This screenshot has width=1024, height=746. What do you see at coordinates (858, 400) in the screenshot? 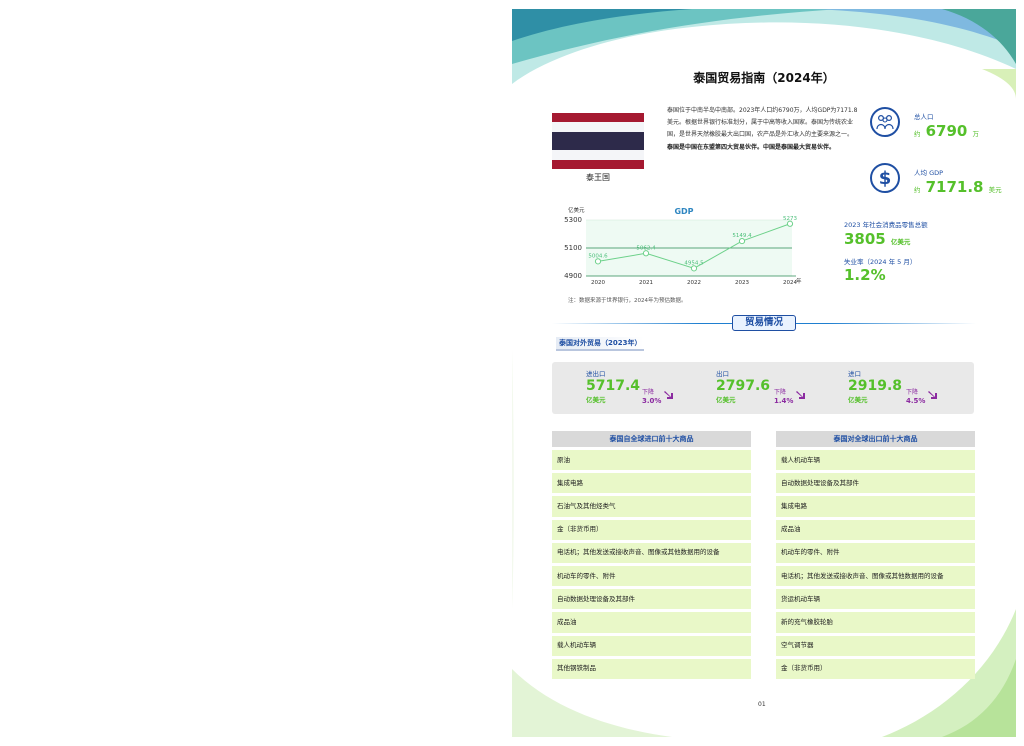
I see `trade-import-unit: 亿美元` at bounding box center [858, 400].